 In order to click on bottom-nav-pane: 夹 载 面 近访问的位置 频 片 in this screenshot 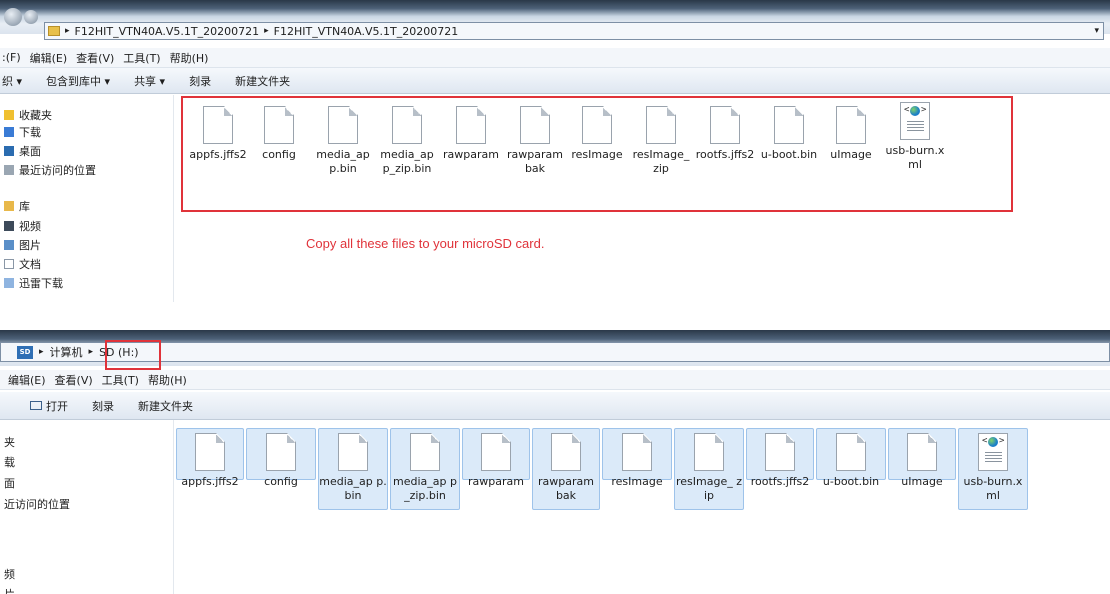, I will do `click(87, 507)`.